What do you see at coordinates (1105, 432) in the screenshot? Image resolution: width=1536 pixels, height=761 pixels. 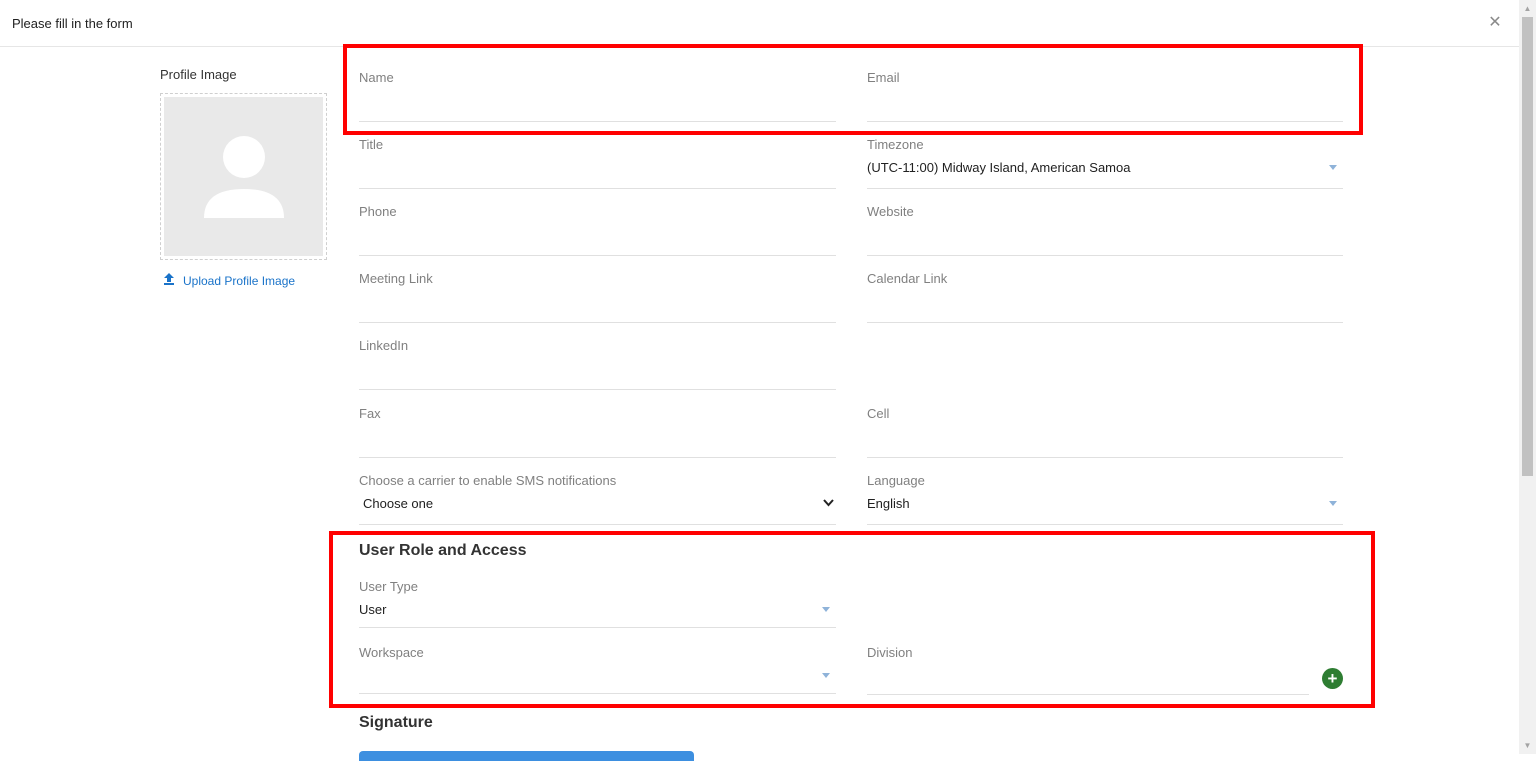 I see `cell-field: Cell` at bounding box center [1105, 432].